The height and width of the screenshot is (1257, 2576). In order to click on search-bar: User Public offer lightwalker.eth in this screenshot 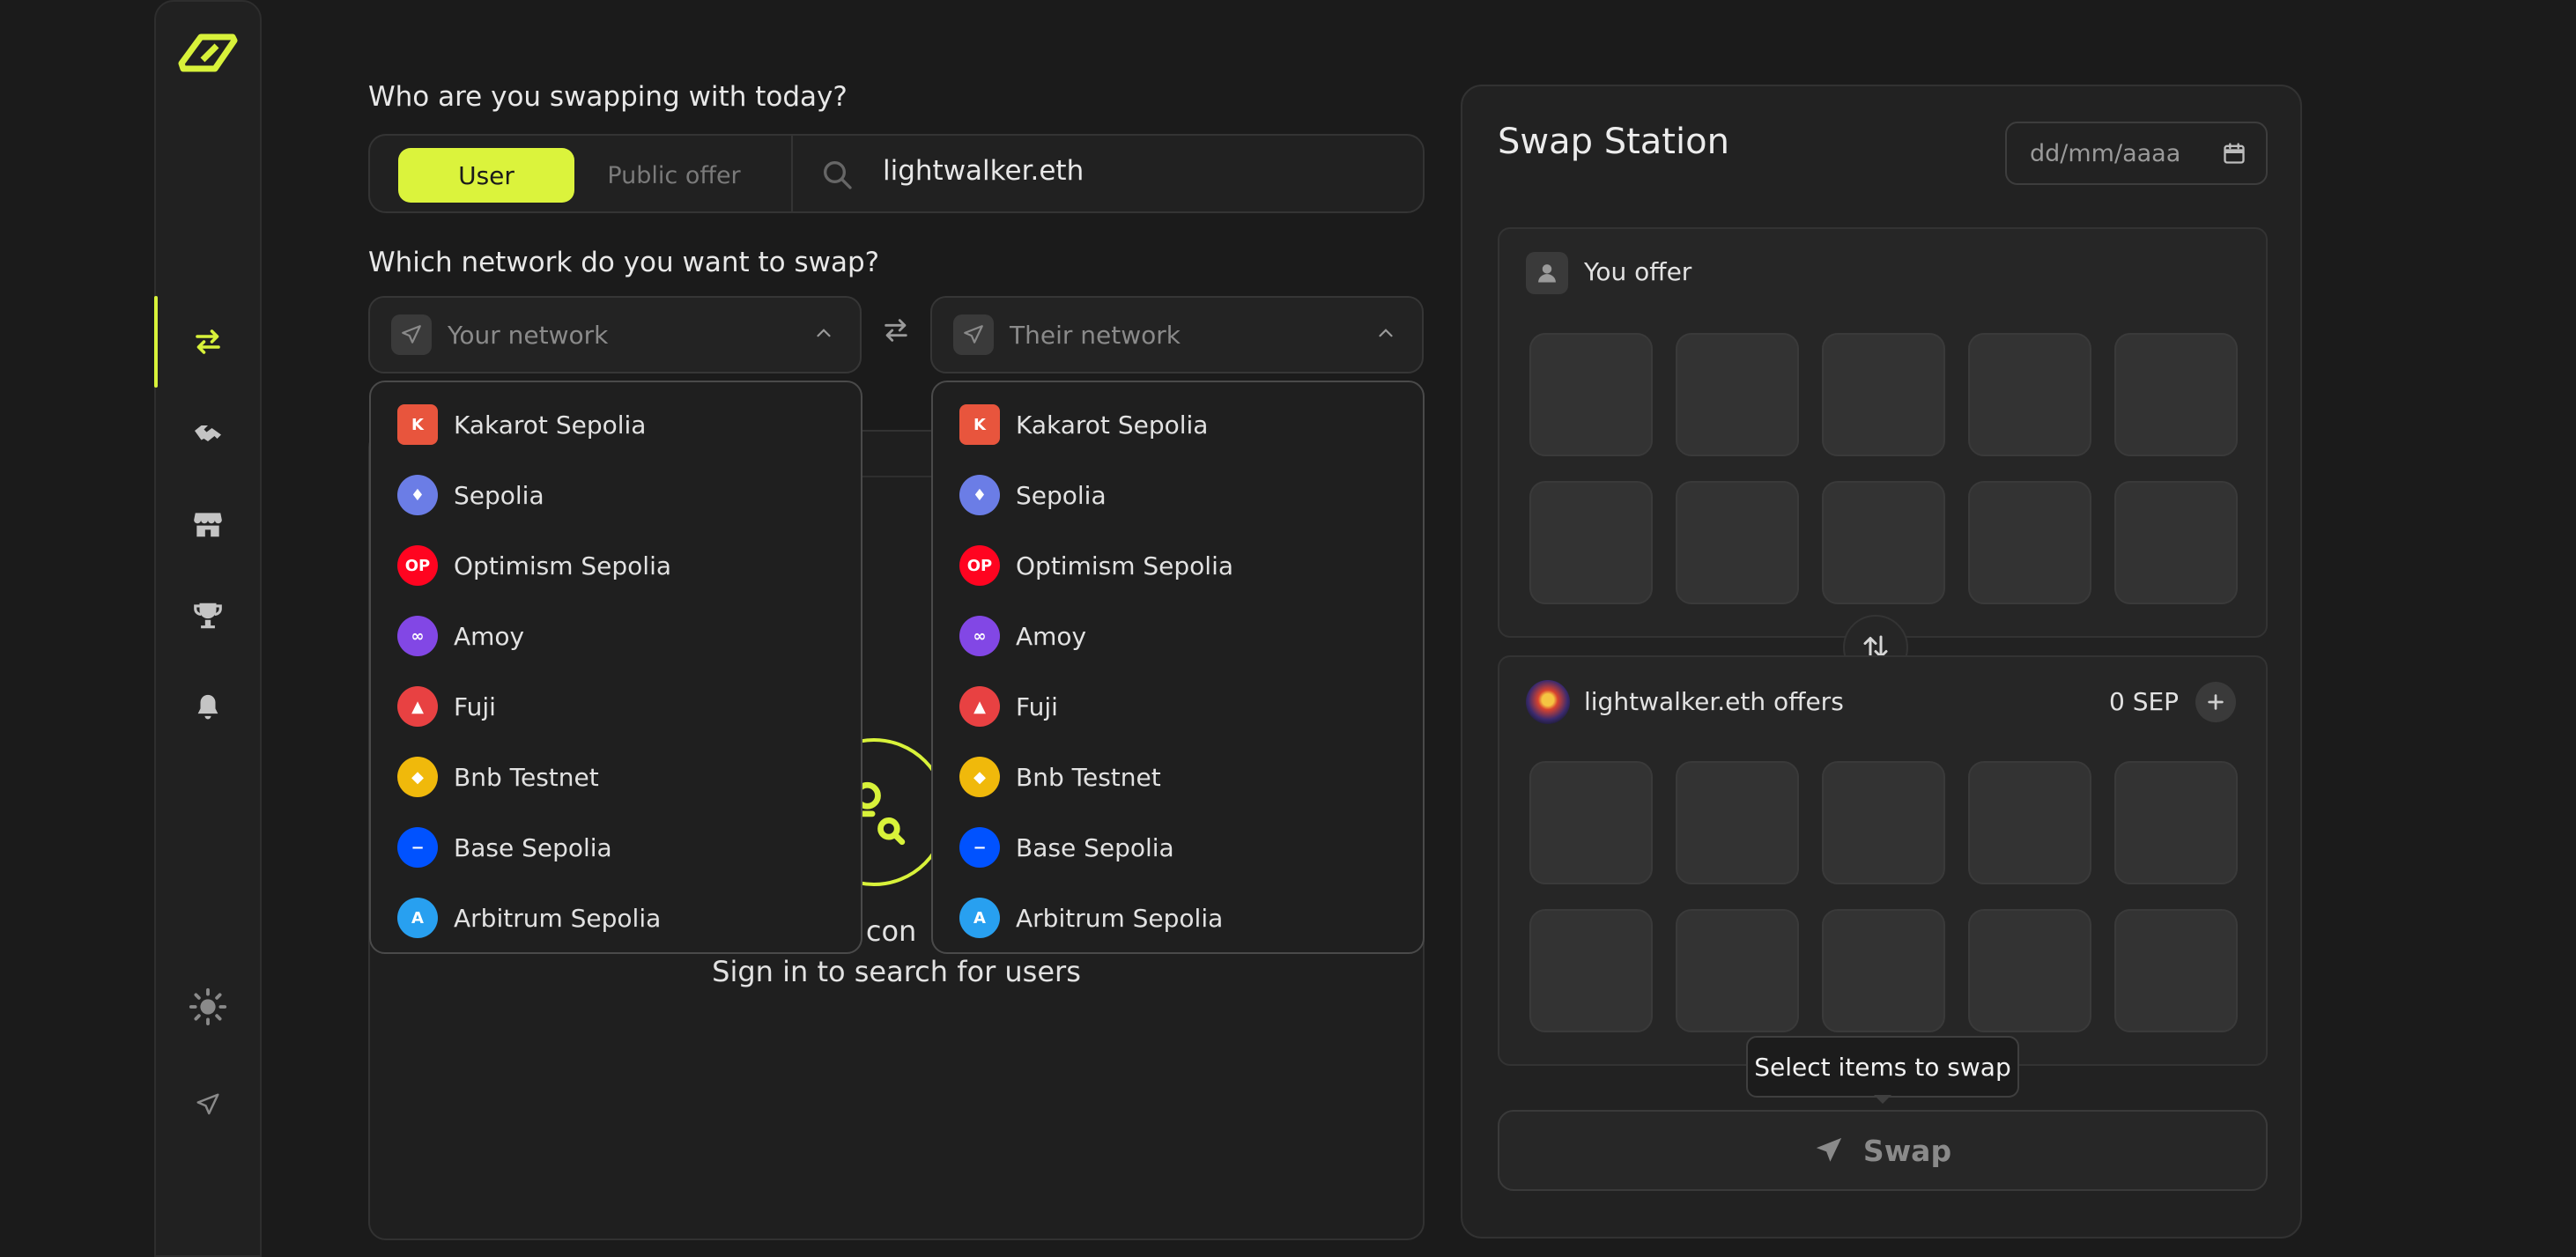, I will do `click(897, 173)`.